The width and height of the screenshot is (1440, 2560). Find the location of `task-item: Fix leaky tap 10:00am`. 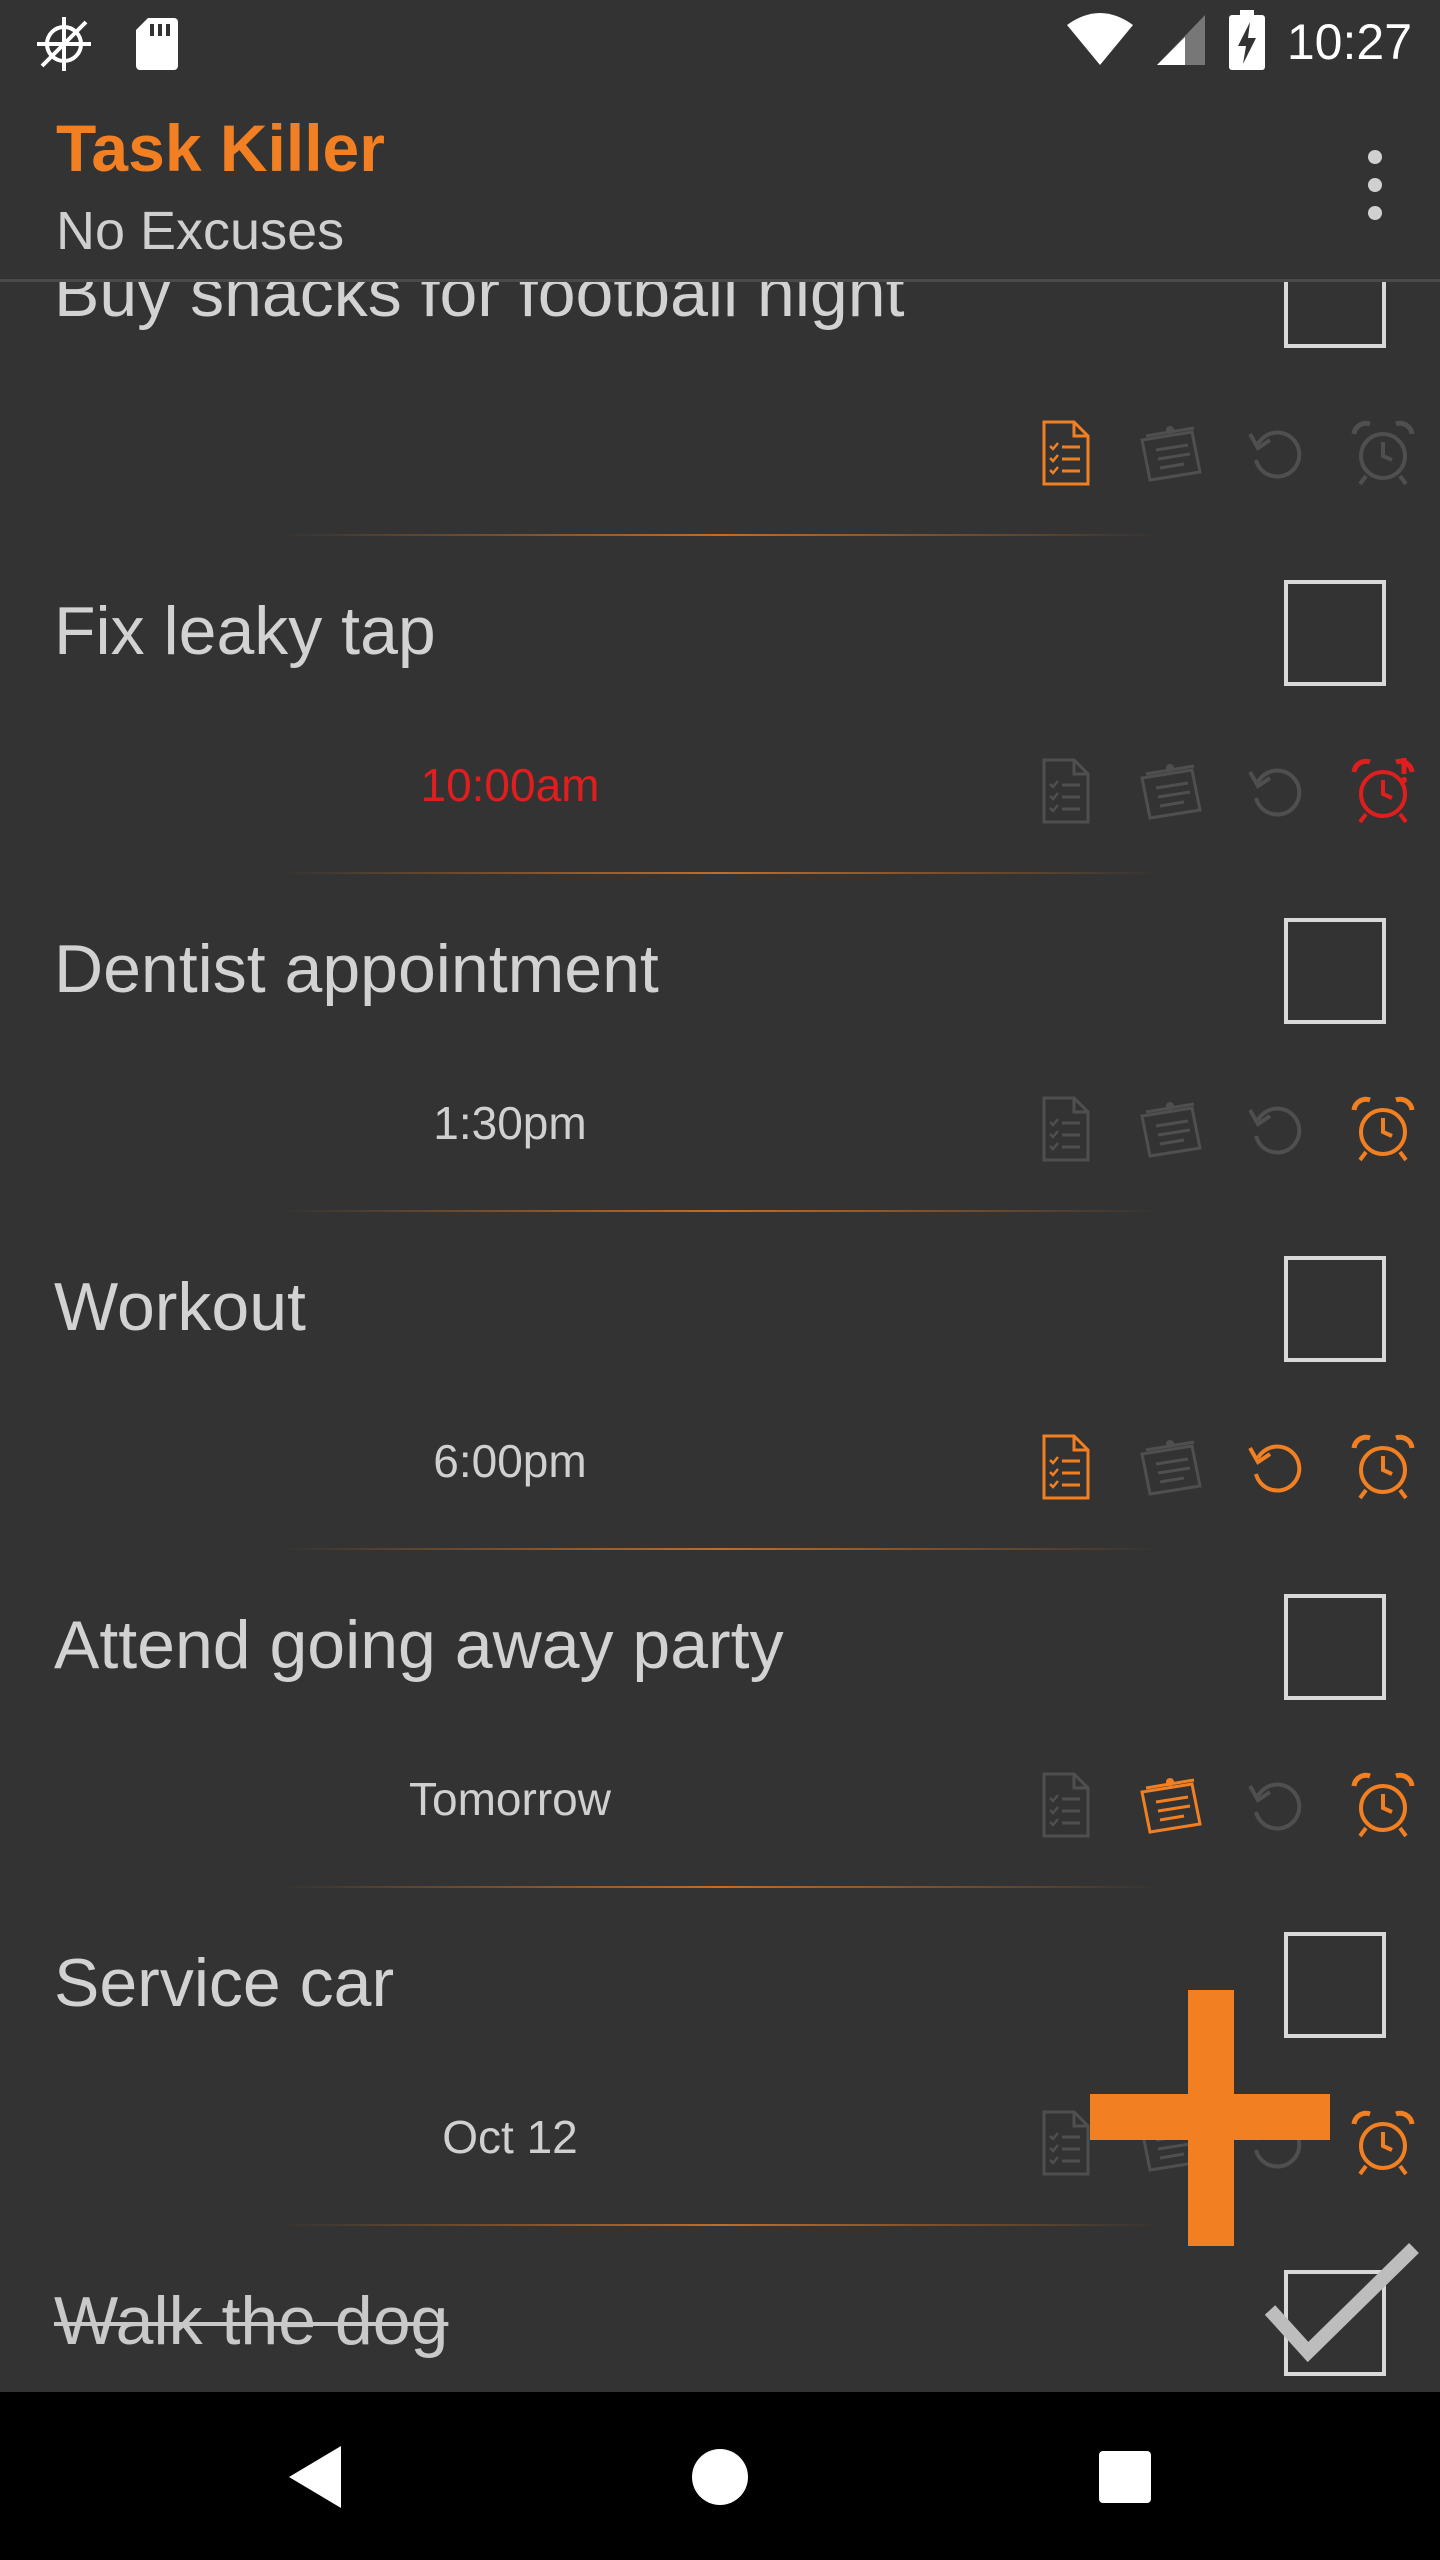

task-item: Fix leaky tap 10:00am is located at coordinates (720, 729).